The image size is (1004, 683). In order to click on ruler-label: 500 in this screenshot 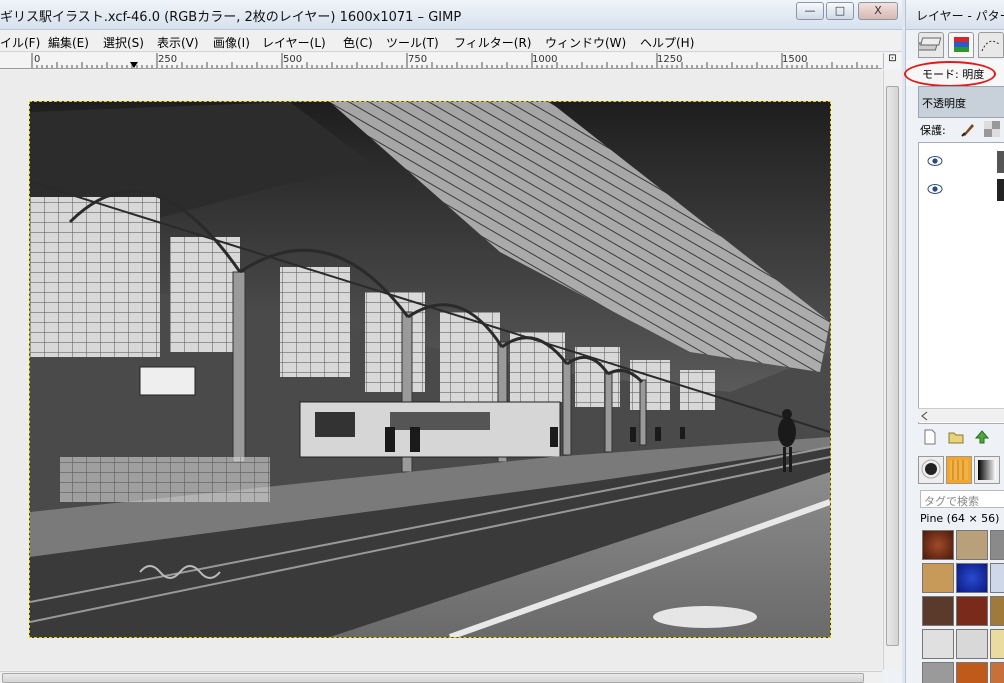, I will do `click(293, 59)`.